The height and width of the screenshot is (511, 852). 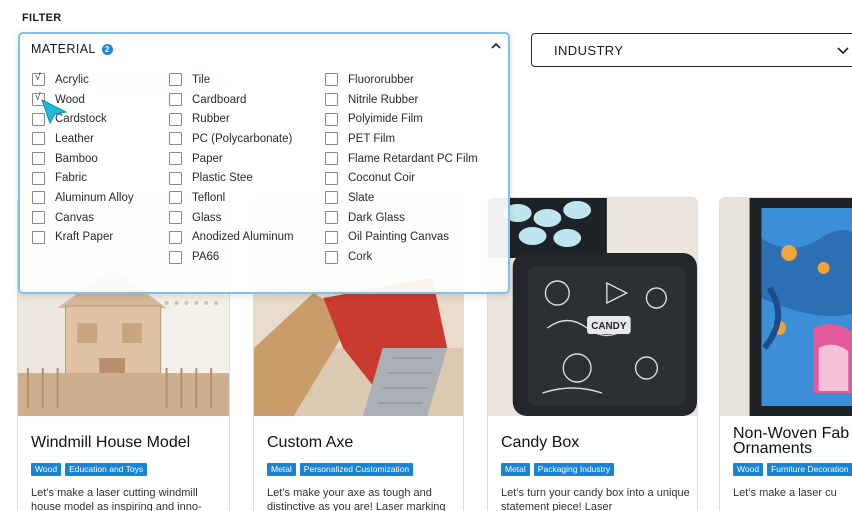 I want to click on material-option-slate: Slate, so click(x=401, y=198).